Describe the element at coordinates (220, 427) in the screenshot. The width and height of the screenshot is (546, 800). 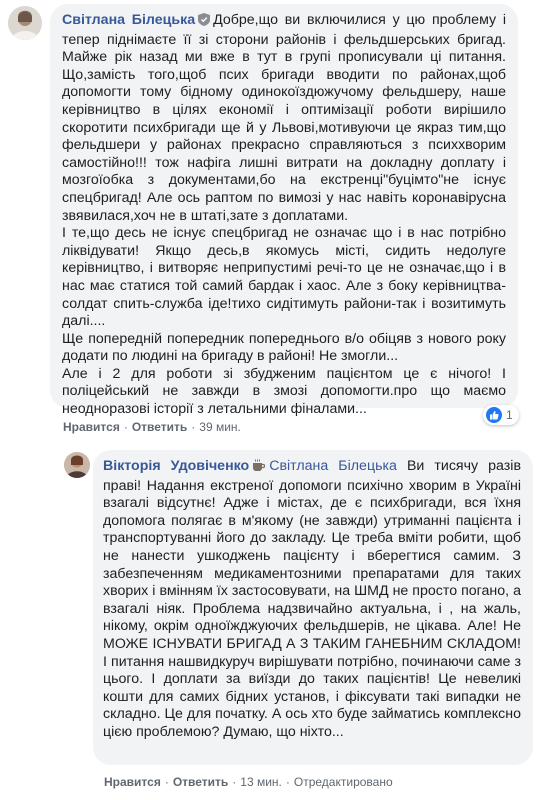
I see `timestamp: 39 мин.` at that location.